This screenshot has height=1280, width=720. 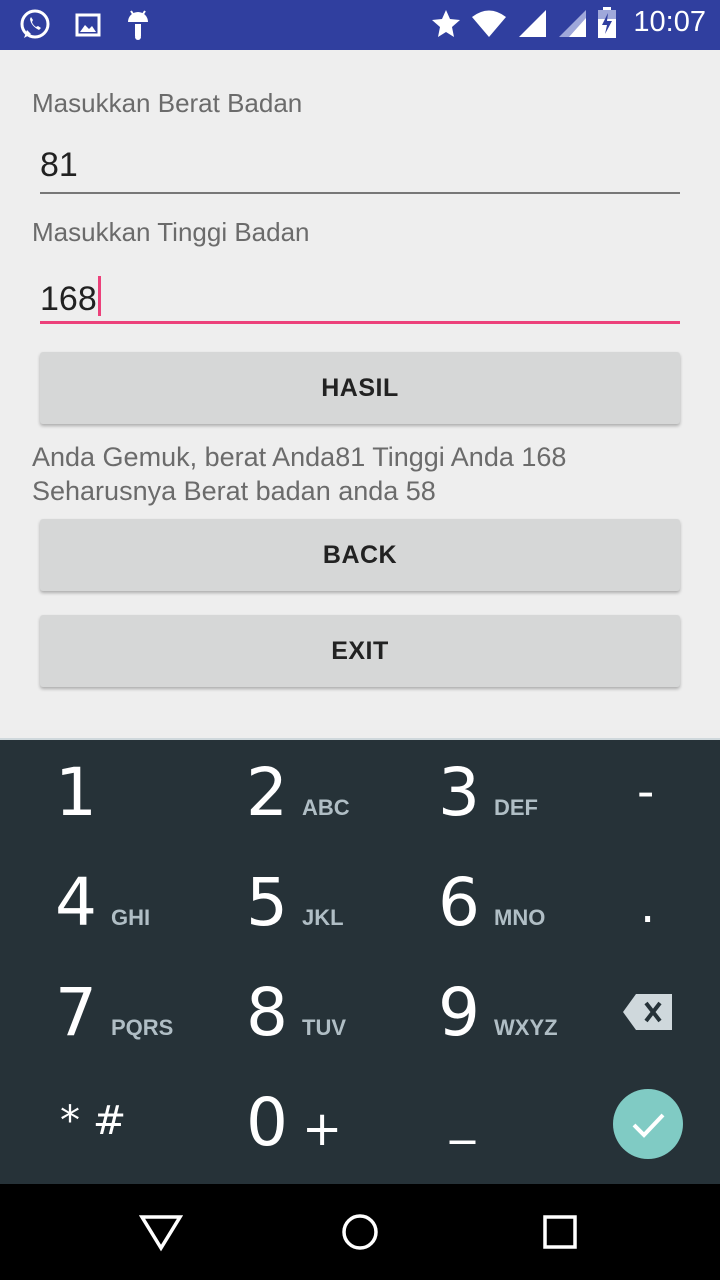 I want to click on image-icon, so click(x=88, y=25).